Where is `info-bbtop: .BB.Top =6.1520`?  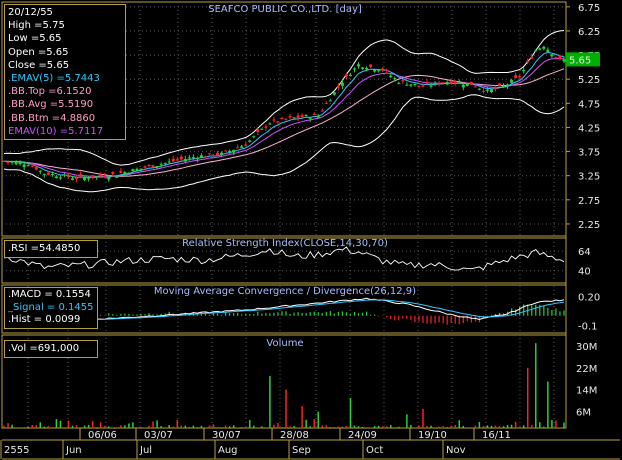
info-bbtop: .BB.Top =6.1520 is located at coordinates (50, 92).